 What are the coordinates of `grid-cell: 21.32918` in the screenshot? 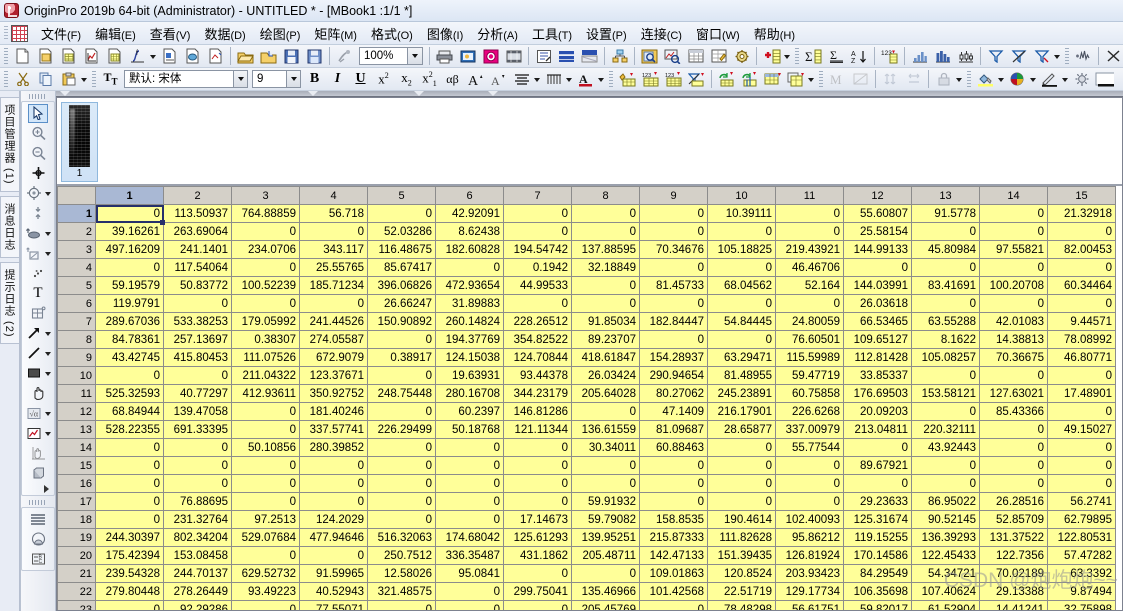 It's located at (1081, 213).